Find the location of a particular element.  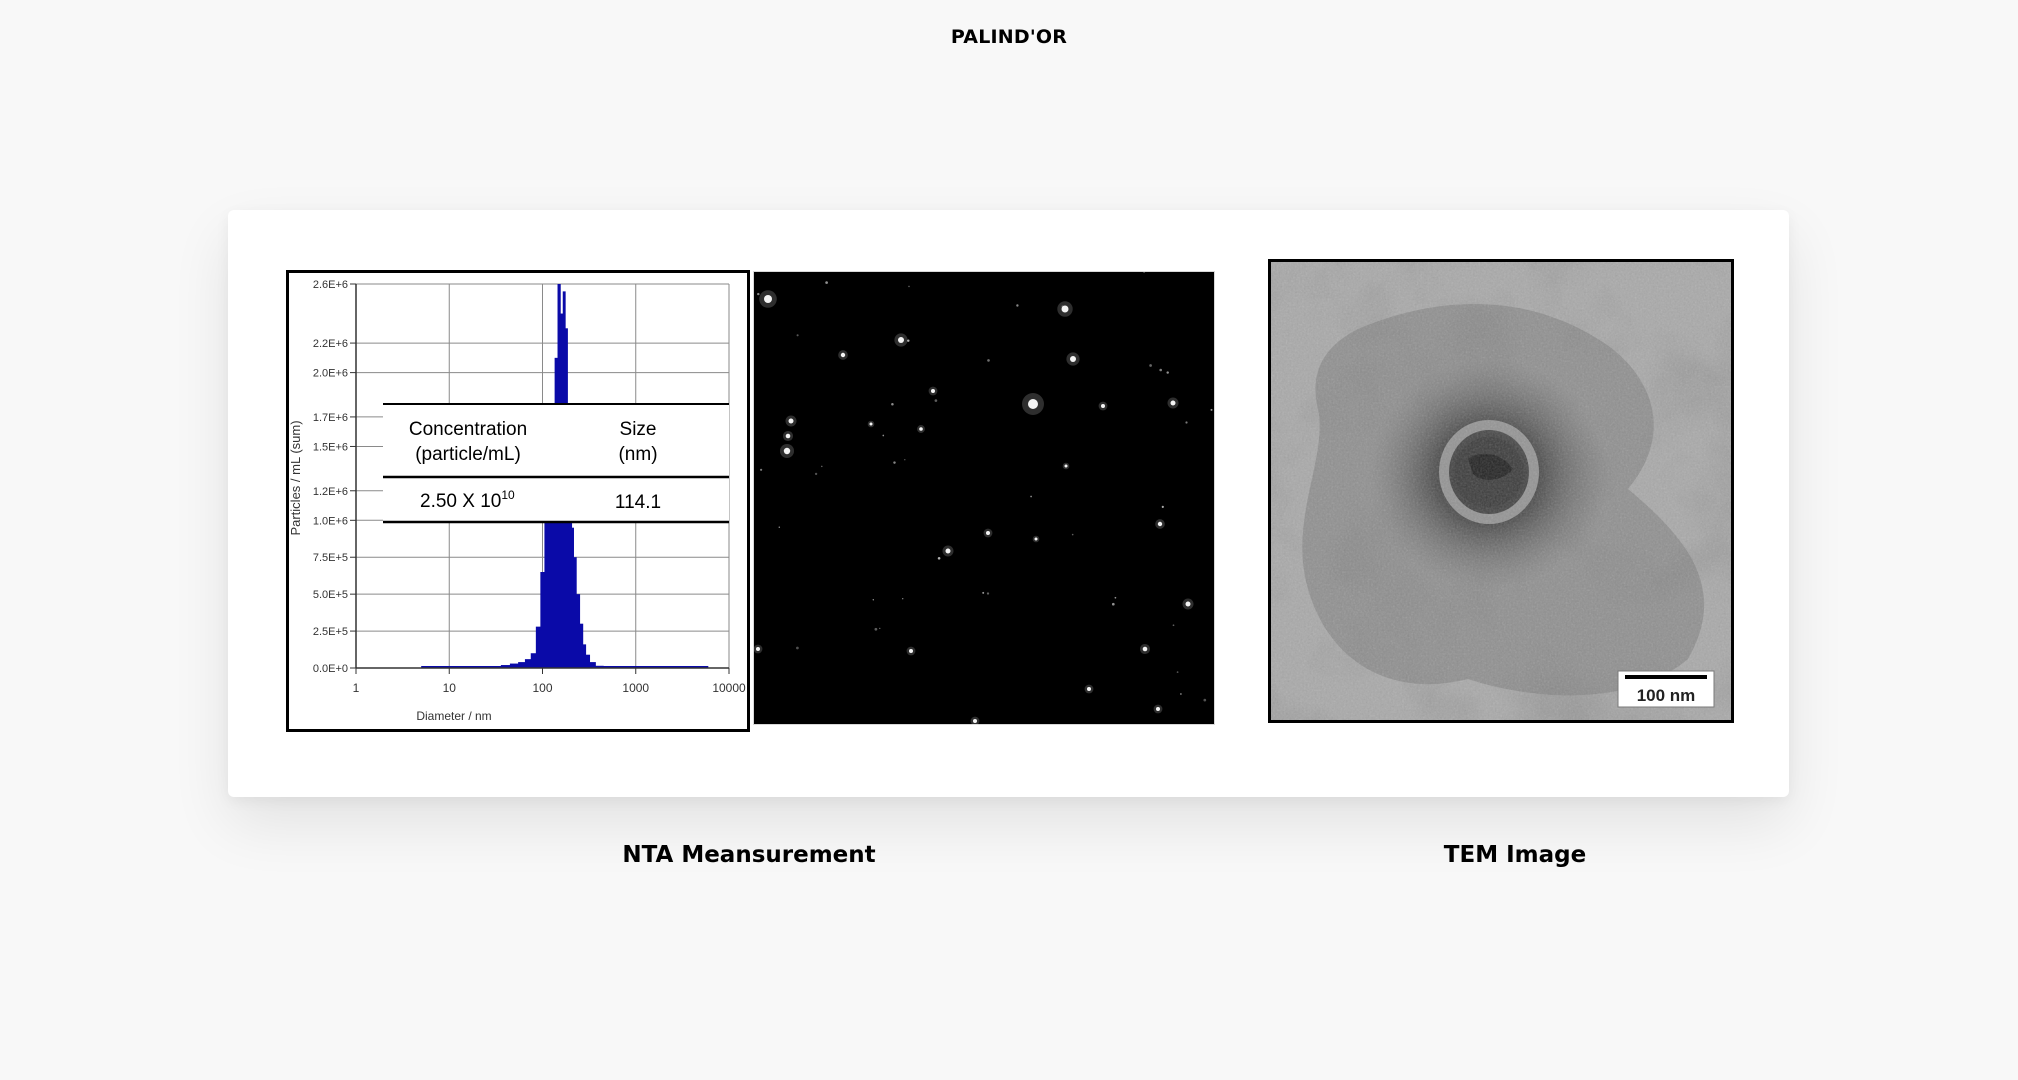

x-axis-label: Diameter / nm is located at coordinates (453, 716).